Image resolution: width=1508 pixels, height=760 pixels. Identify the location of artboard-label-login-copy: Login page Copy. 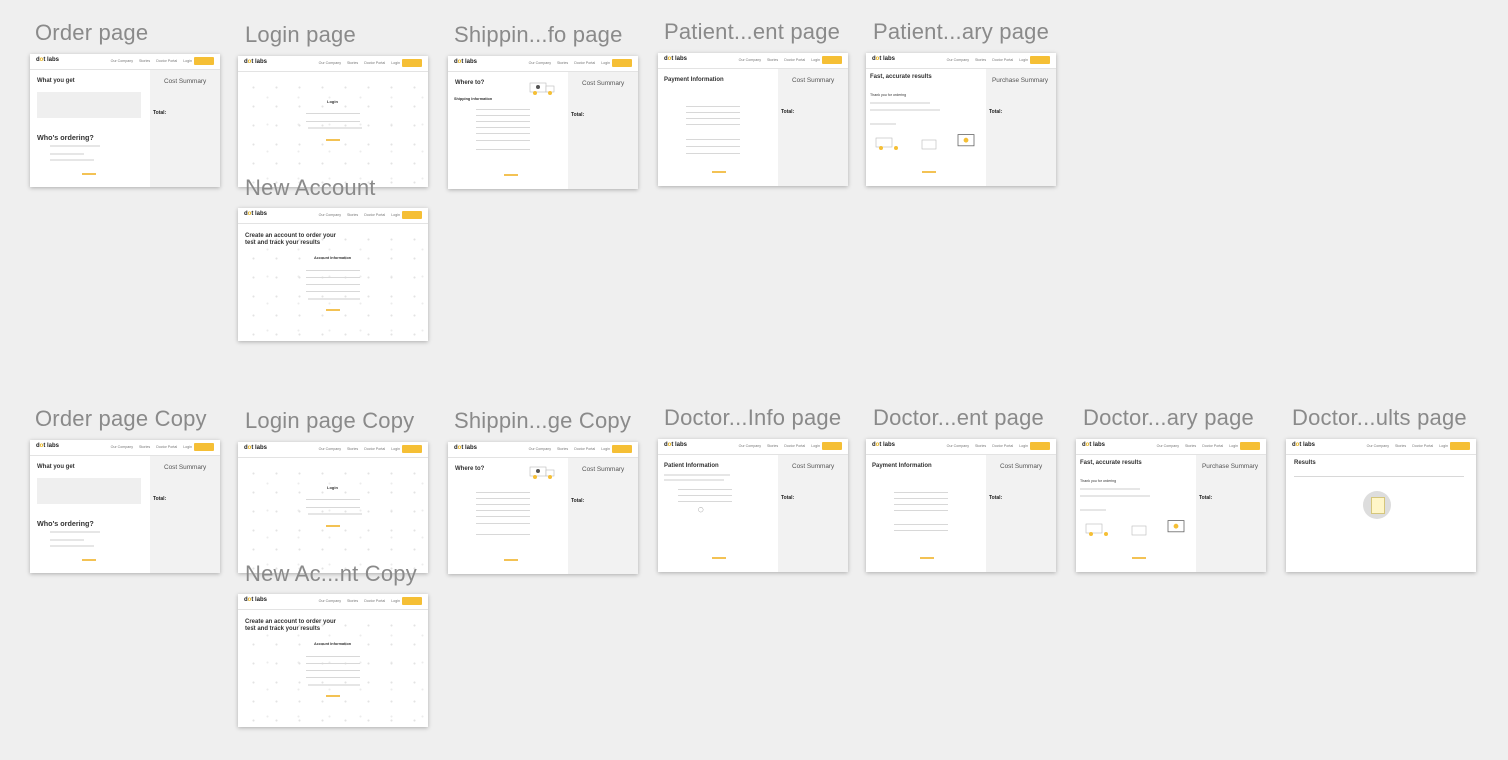
(329, 421).